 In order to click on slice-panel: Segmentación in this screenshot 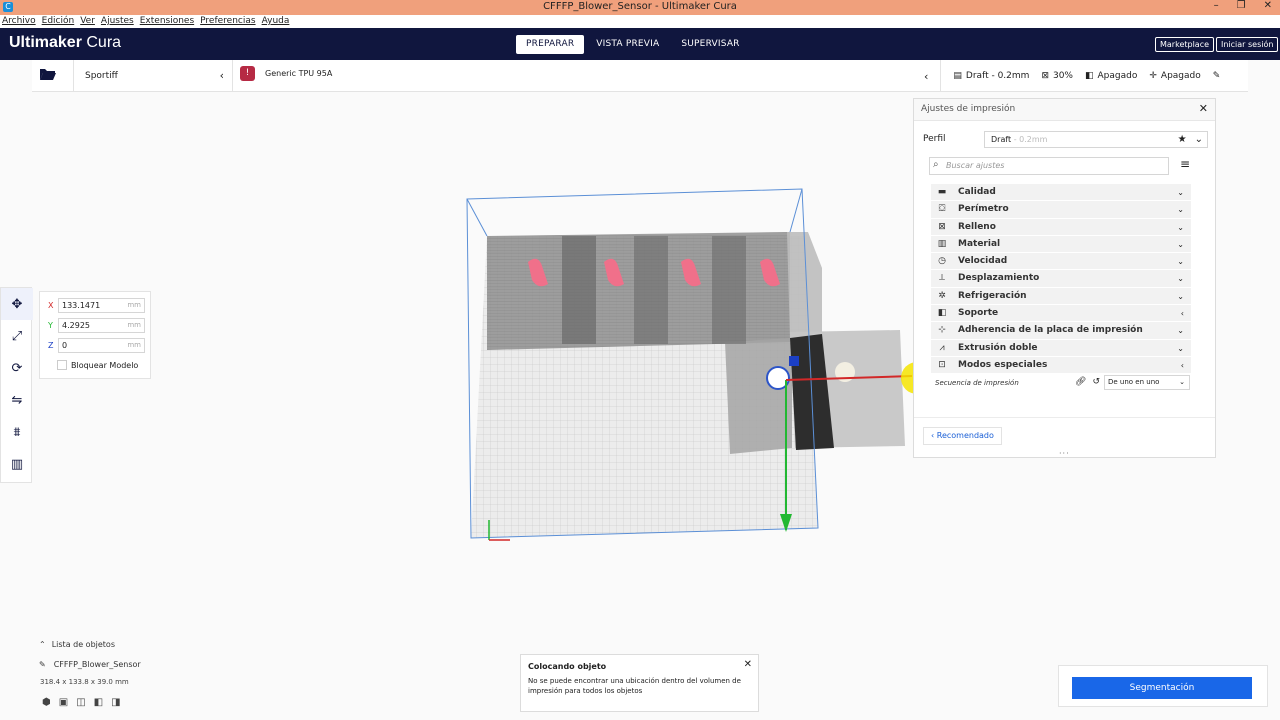, I will do `click(1163, 686)`.